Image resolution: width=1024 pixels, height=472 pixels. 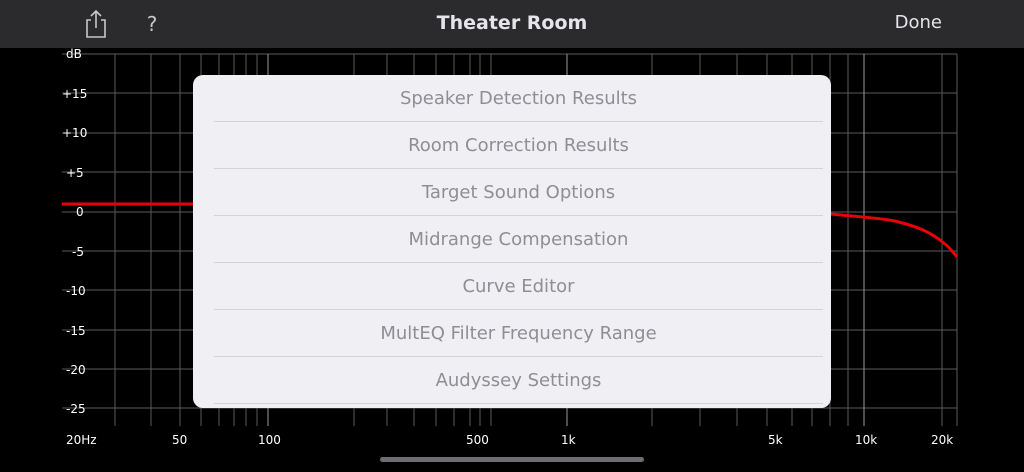 What do you see at coordinates (78, 252) in the screenshot?
I see `y-tick-label: -5` at bounding box center [78, 252].